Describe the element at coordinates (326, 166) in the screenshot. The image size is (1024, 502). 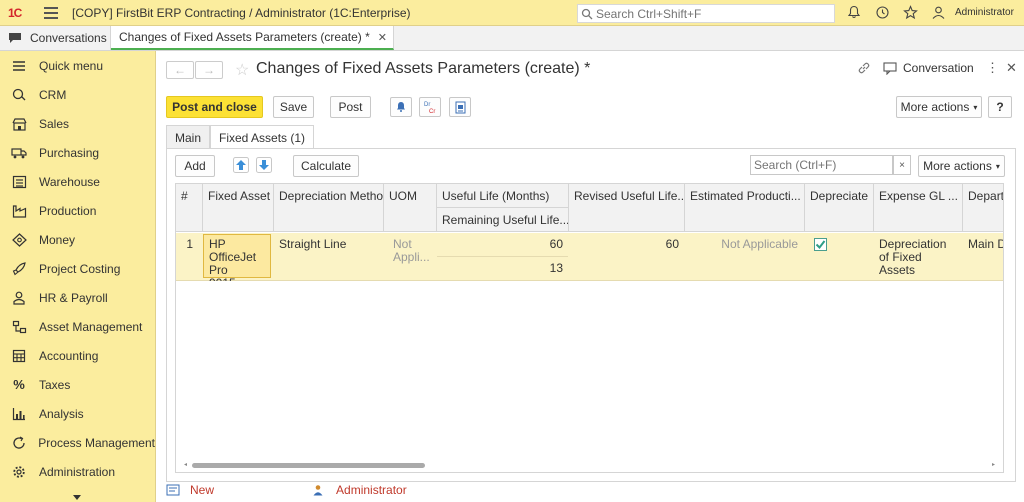
I see `calculate-button: Calculate` at that location.